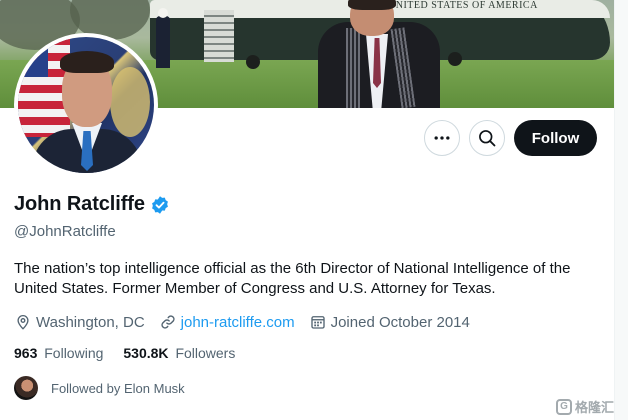 This screenshot has height=420, width=628. What do you see at coordinates (168, 322) in the screenshot?
I see `link-icon` at bounding box center [168, 322].